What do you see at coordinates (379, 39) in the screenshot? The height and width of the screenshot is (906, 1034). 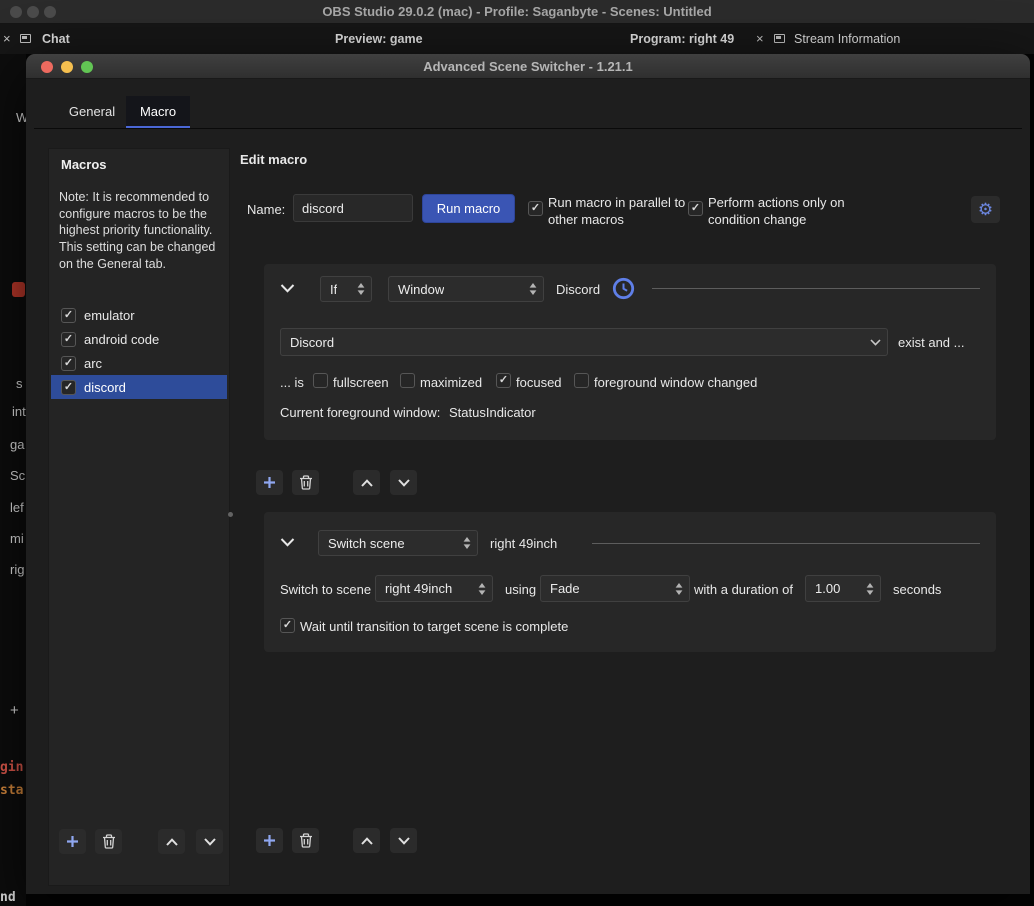 I see `preview-dock-title: Preview: game` at bounding box center [379, 39].